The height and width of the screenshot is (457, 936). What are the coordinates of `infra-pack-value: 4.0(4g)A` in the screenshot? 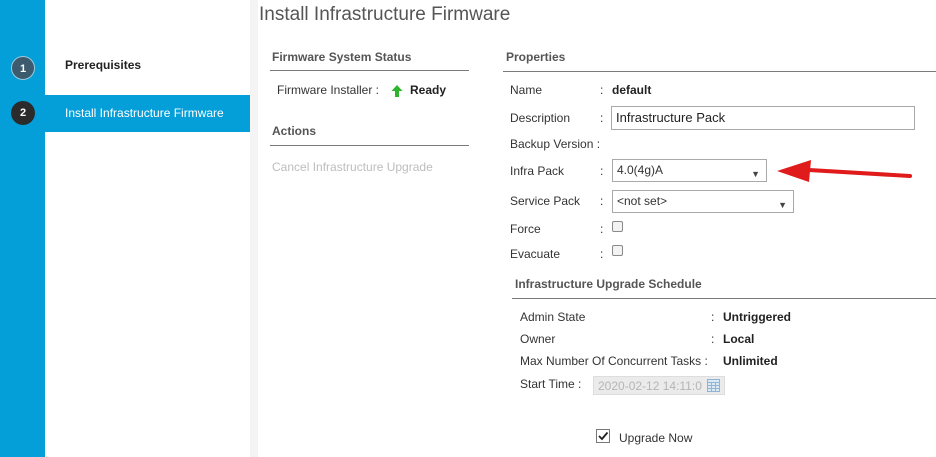 It's located at (640, 170).